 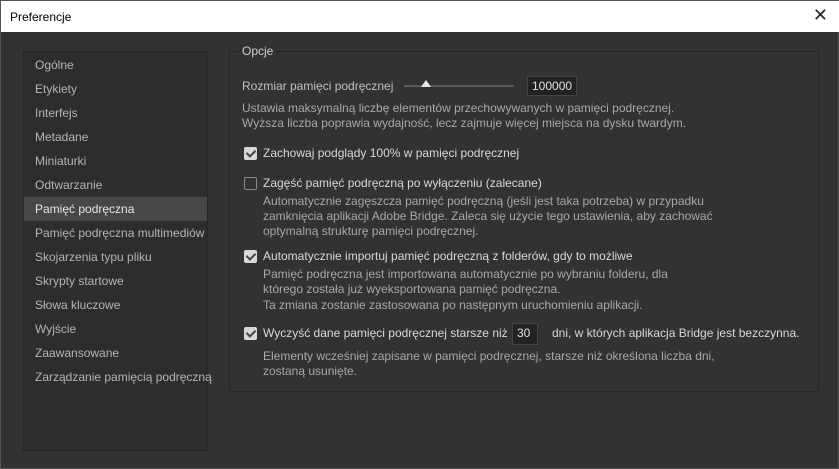 What do you see at coordinates (310, 371) in the screenshot?
I see `purge-desc: zostaną usunięte.` at bounding box center [310, 371].